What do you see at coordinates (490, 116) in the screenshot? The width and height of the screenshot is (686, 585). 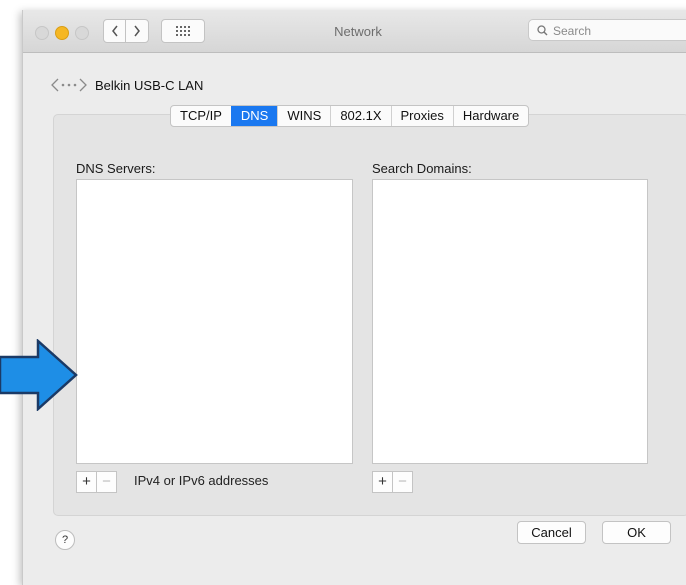 I see `tab-hardware: Hardware` at bounding box center [490, 116].